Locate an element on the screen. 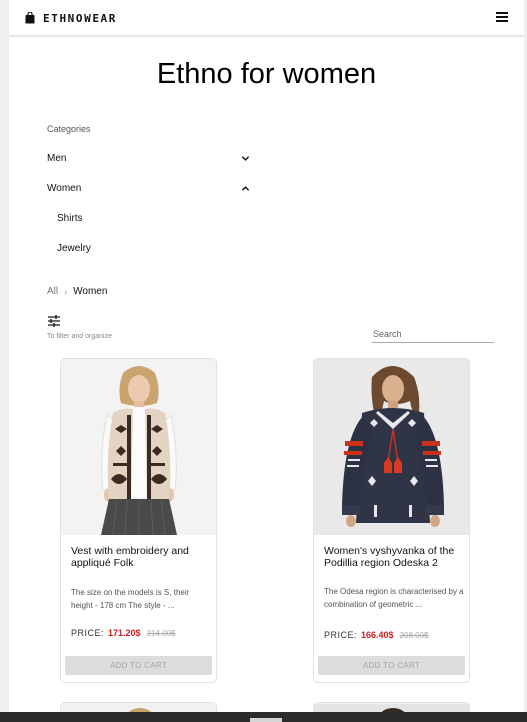  breadcrumb-all-link: All is located at coordinates (52, 291).